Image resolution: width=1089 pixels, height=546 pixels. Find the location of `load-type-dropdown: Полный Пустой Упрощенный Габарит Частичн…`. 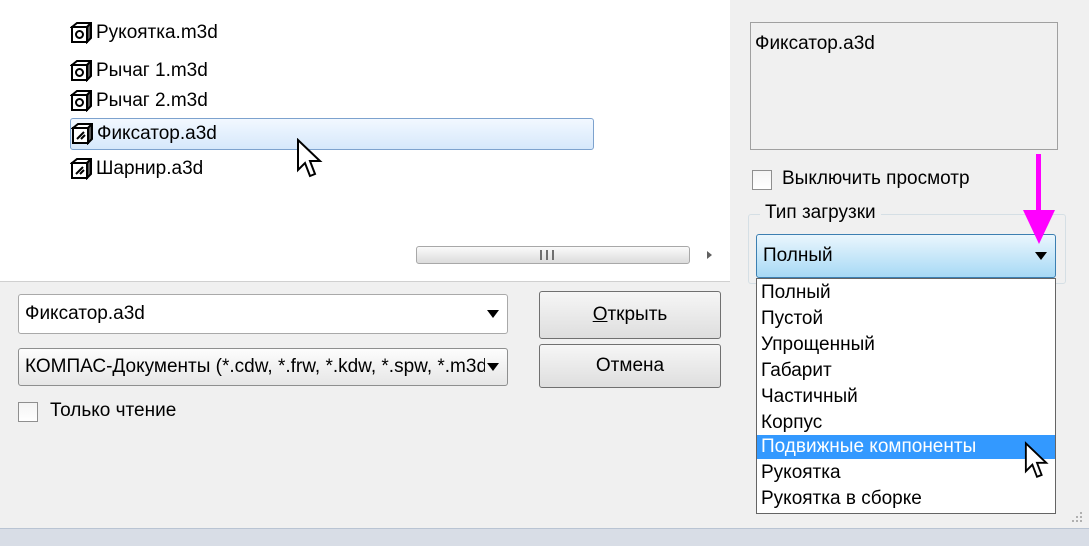

load-type-dropdown: Полный Пустой Упрощенный Габарит Частичн… is located at coordinates (906, 396).